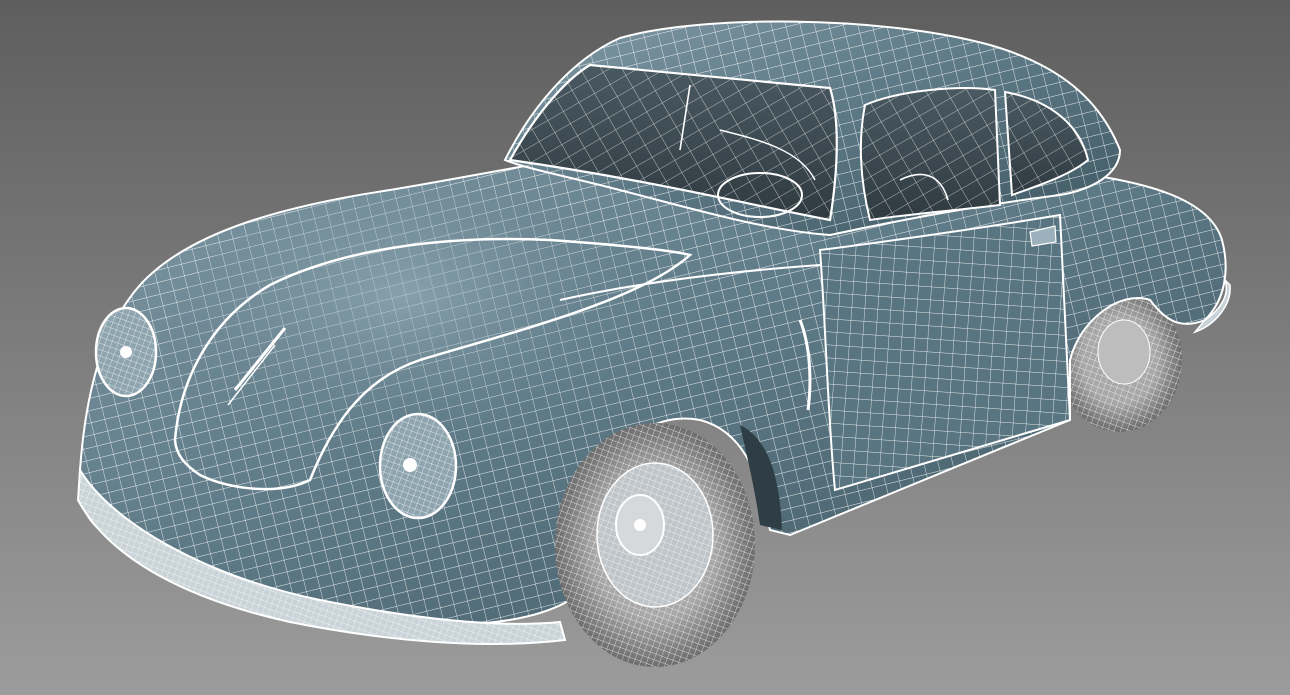  What do you see at coordinates (945, 352) in the screenshot?
I see `door-panel` at bounding box center [945, 352].